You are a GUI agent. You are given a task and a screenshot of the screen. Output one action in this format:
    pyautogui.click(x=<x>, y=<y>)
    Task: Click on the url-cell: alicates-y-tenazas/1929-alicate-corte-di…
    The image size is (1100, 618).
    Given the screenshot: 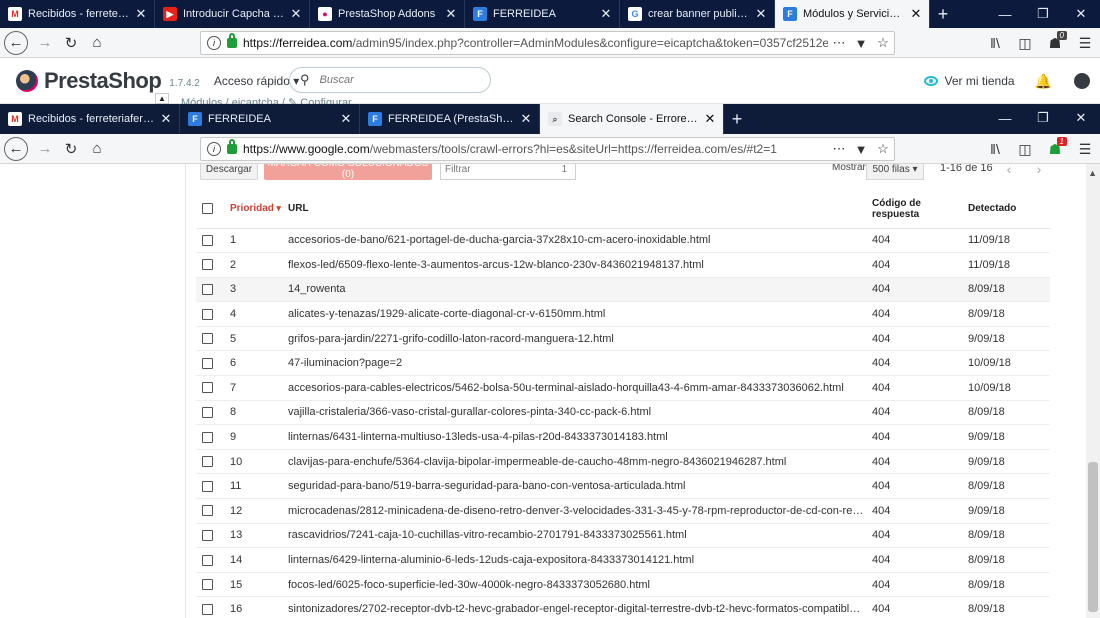 What is the action you would take?
    pyautogui.click(x=580, y=314)
    